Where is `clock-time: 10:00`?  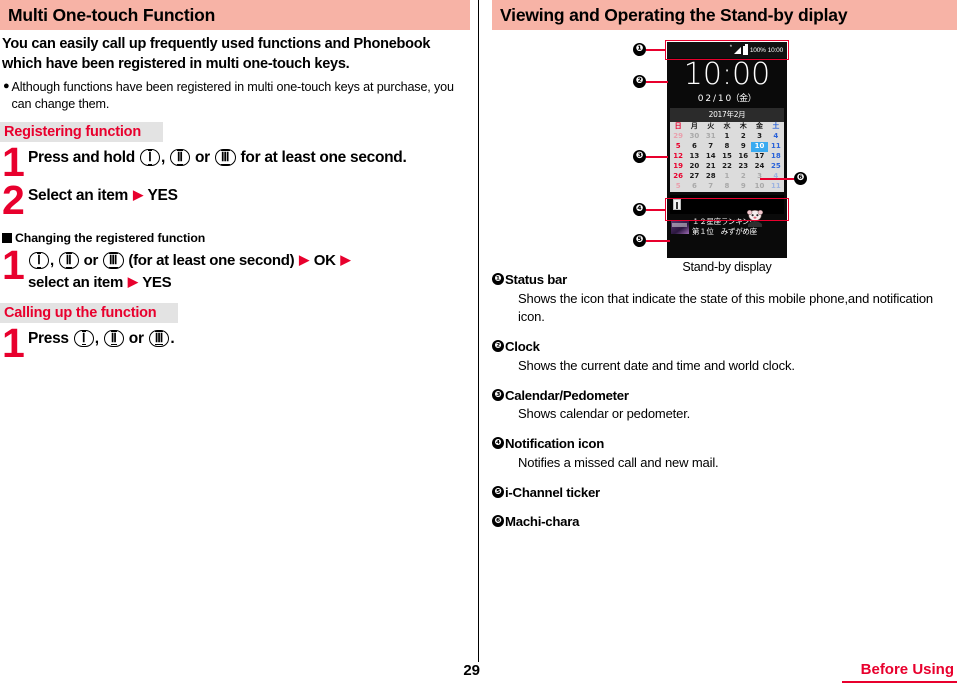
clock-time: 10:00 is located at coordinates (727, 75).